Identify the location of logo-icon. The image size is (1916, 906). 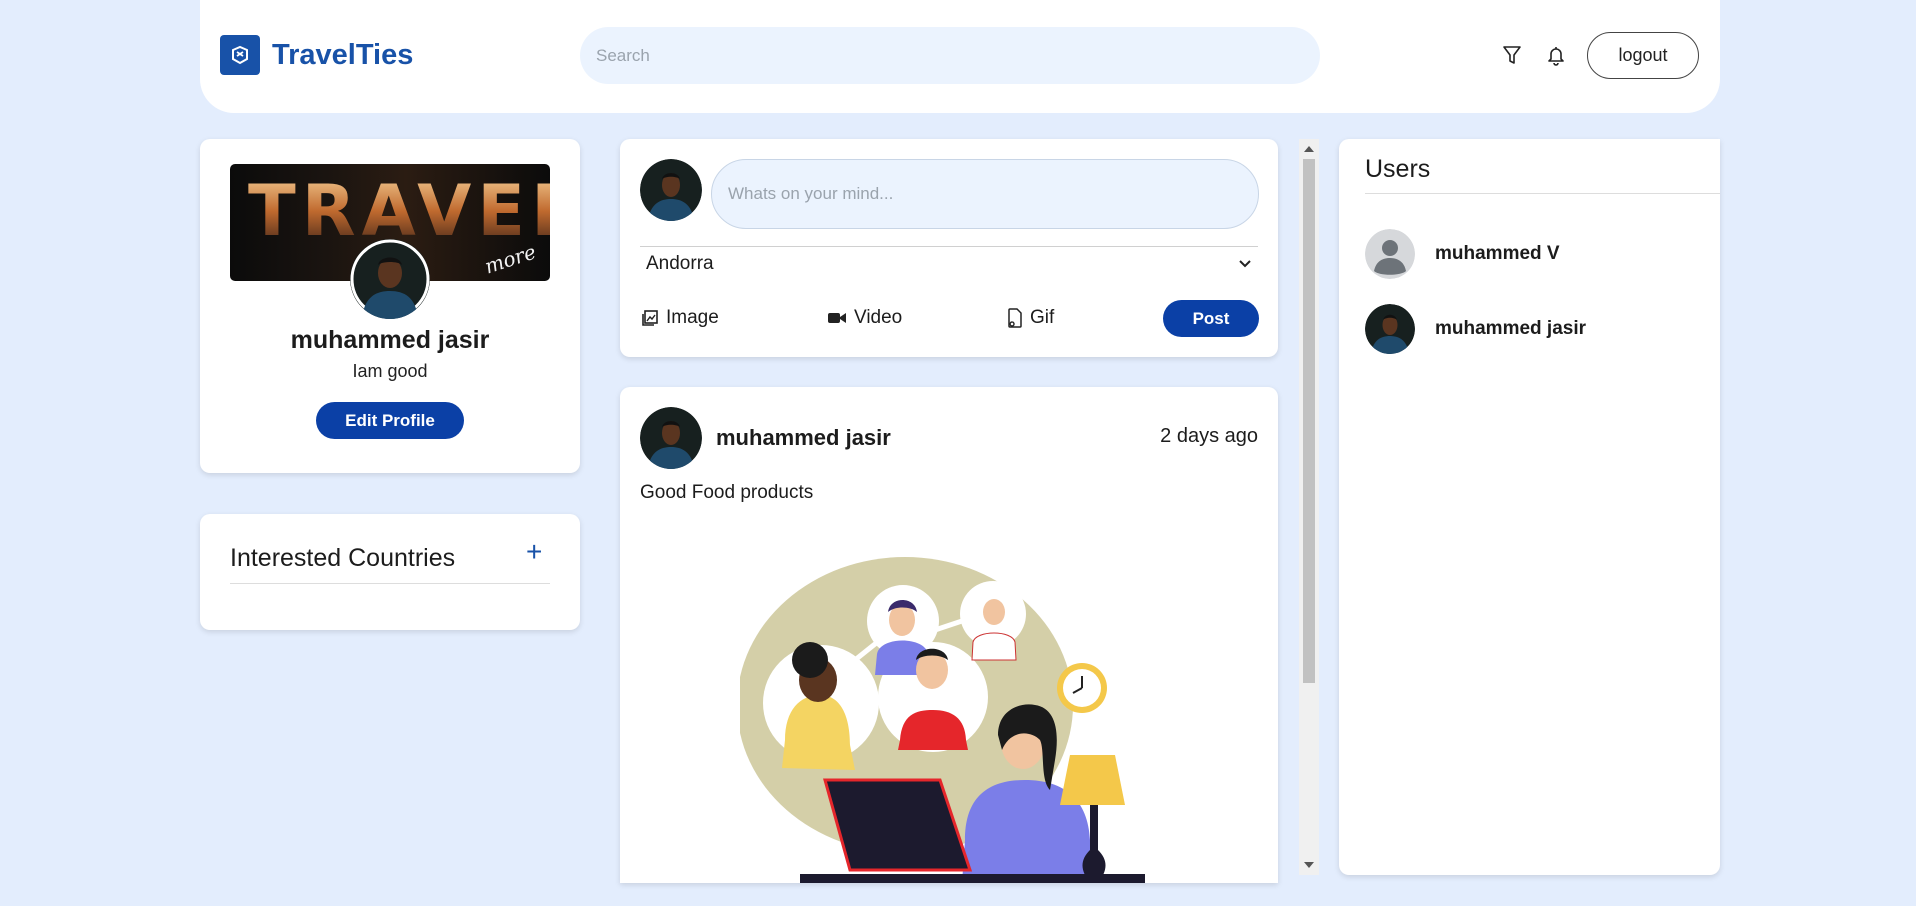
(240, 55).